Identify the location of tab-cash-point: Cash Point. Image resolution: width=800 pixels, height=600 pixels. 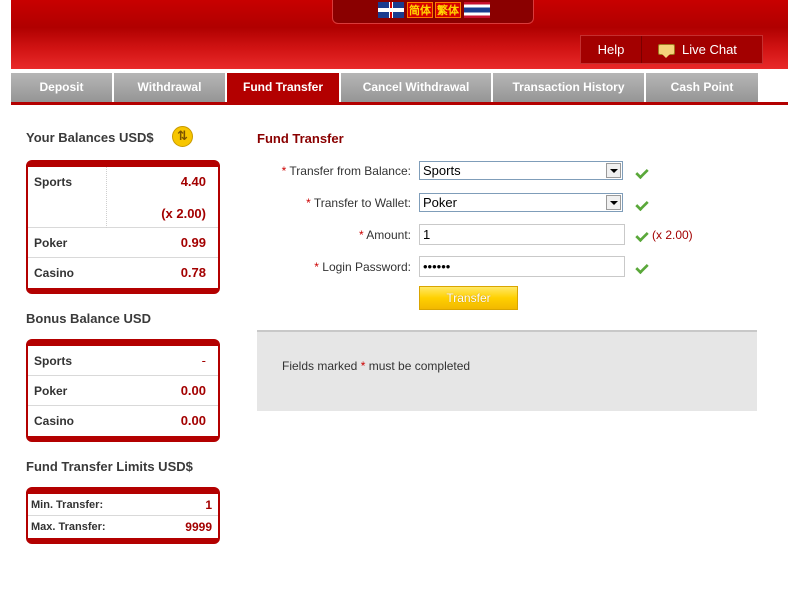
(702, 87).